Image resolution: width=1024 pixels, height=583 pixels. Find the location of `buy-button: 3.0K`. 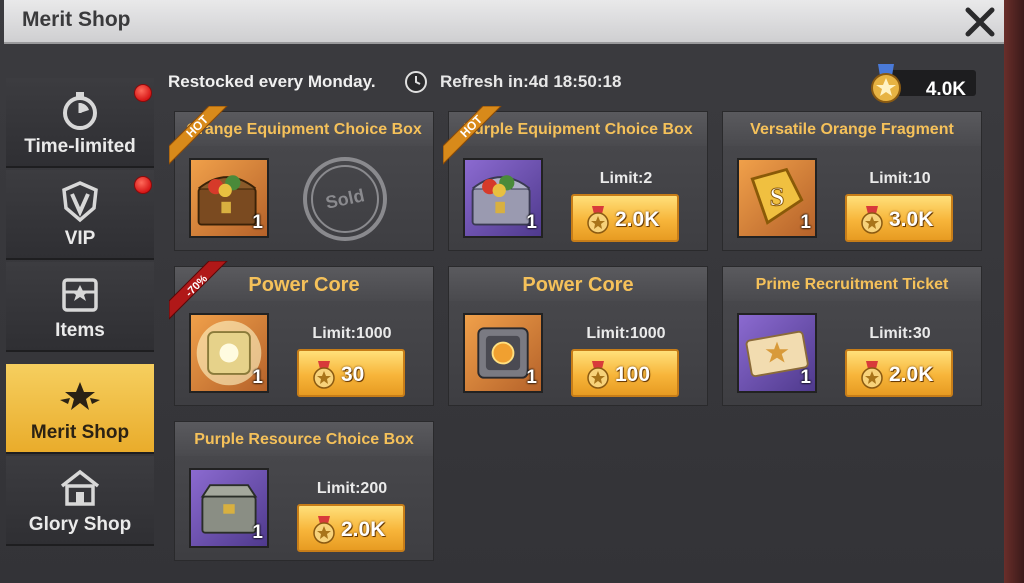

buy-button: 3.0K is located at coordinates (899, 218).